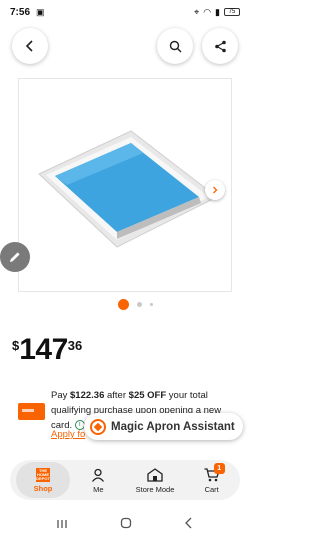 This screenshot has width=320, height=541. What do you see at coordinates (155, 489) in the screenshot?
I see `nav-label-store-mode: Store Mode` at bounding box center [155, 489].